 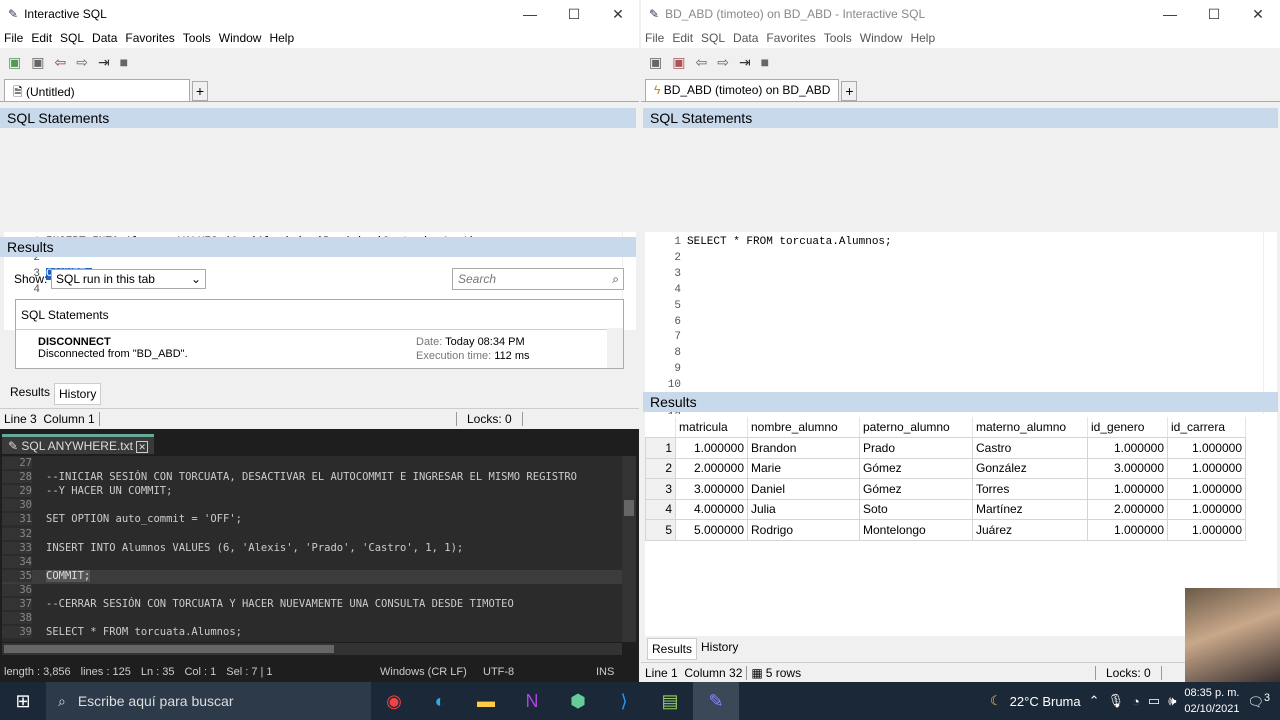 What do you see at coordinates (1030, 530) in the screenshot?
I see `table-cell: Juárez` at bounding box center [1030, 530].